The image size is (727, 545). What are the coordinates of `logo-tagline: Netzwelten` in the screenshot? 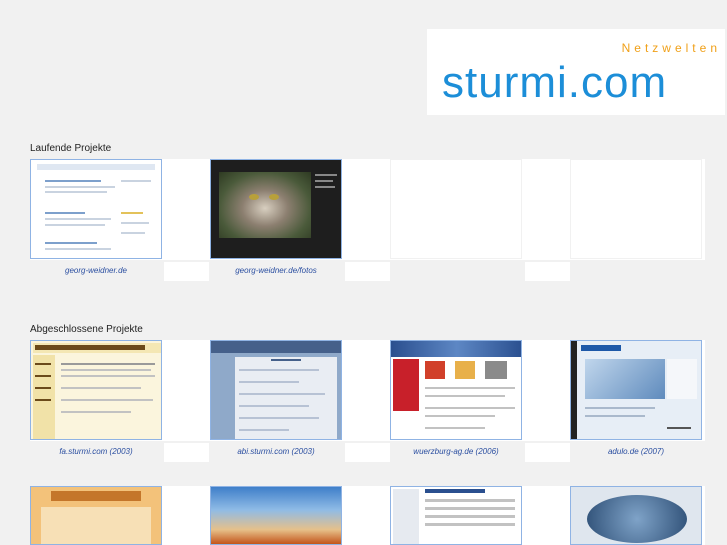 It's located at (671, 48).